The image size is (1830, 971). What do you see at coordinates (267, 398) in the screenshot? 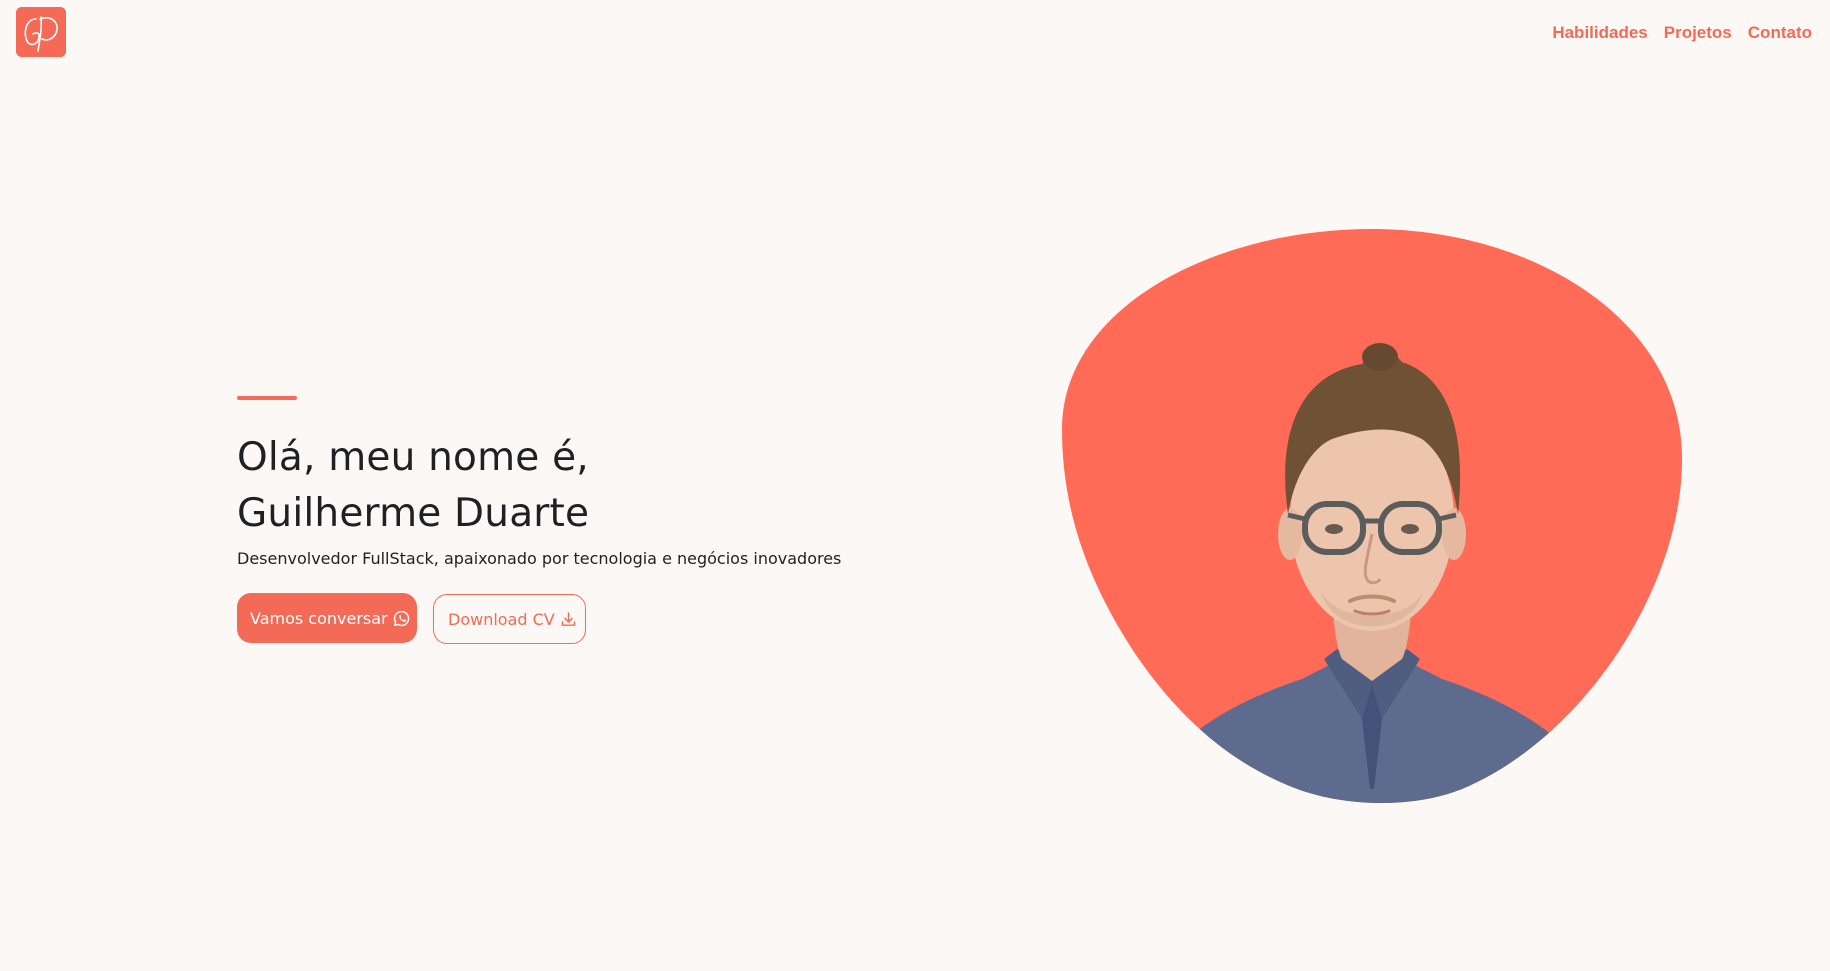
I see `accent-divider` at bounding box center [267, 398].